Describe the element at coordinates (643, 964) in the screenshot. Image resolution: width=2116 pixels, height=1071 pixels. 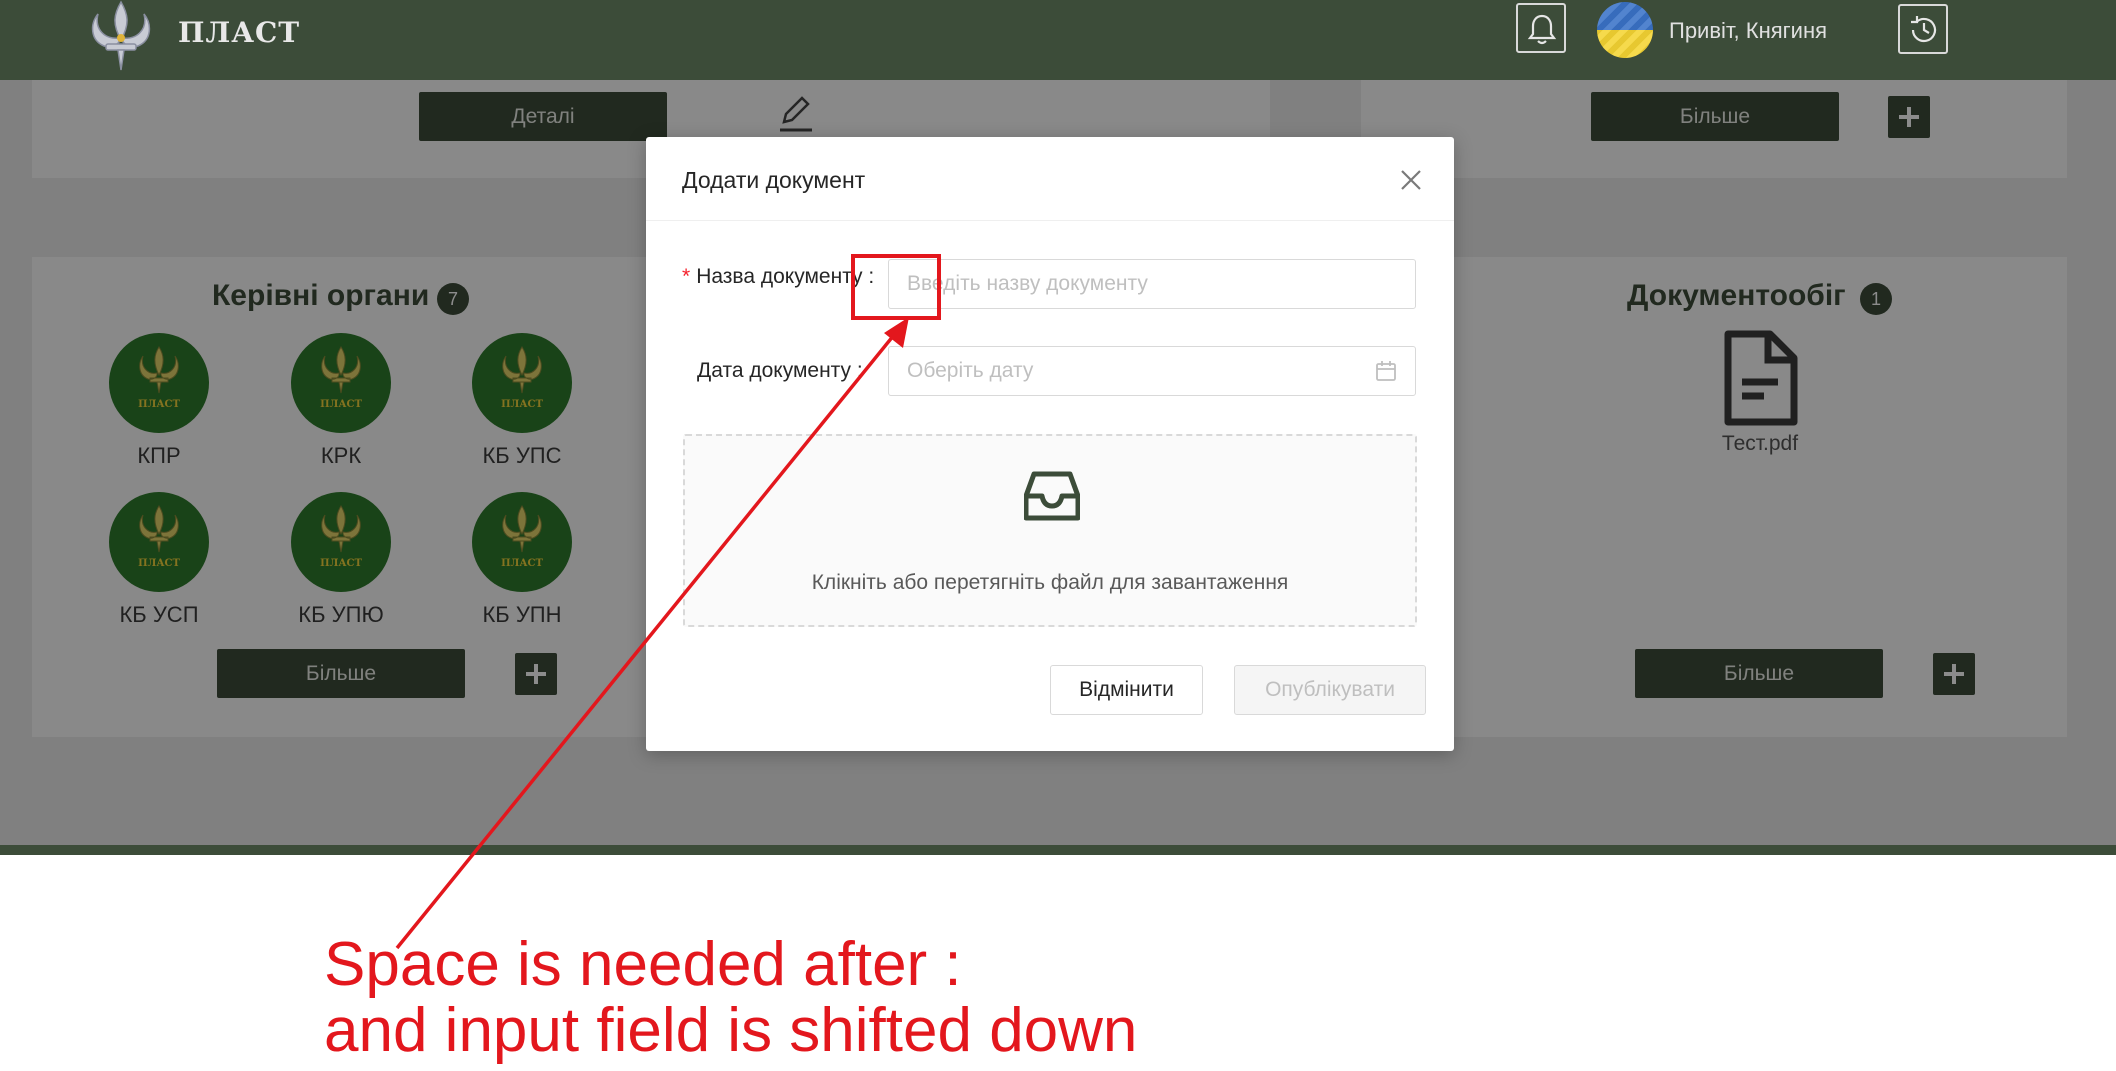
I see `annotation-line-1: Space is needed after :` at that location.